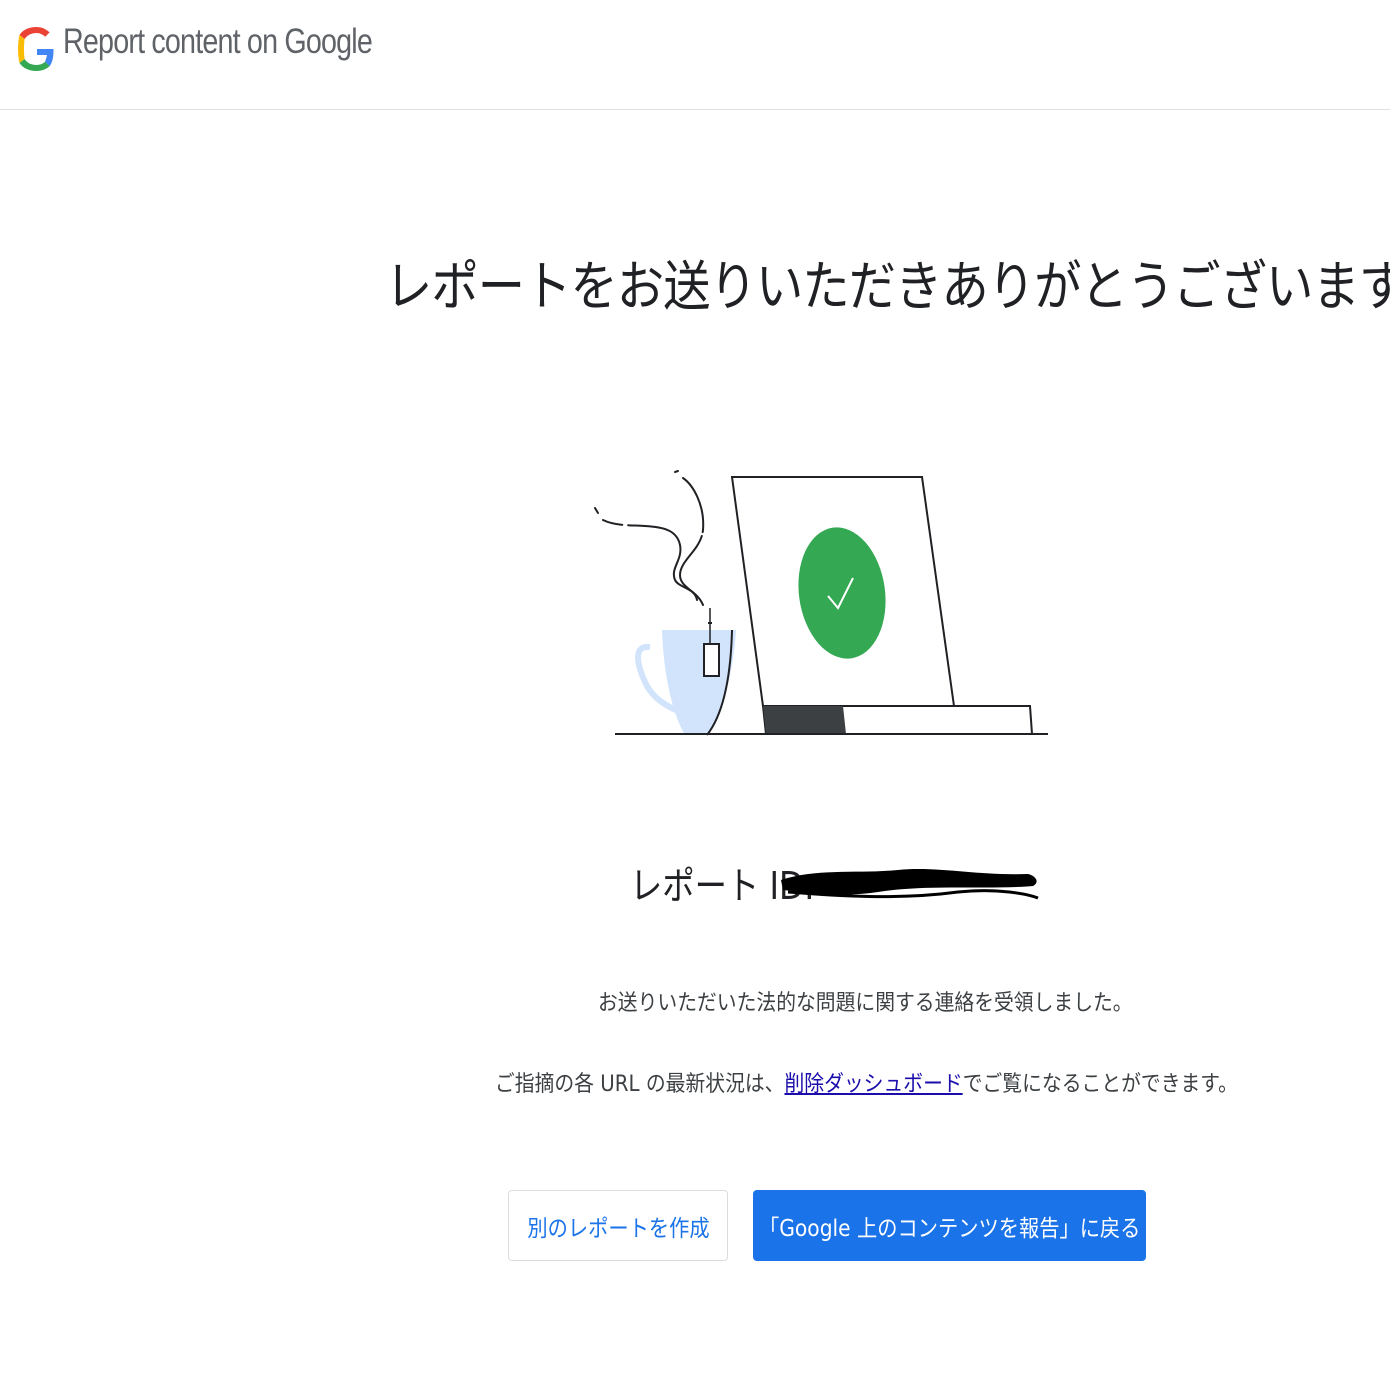 The height and width of the screenshot is (1390, 1390). What do you see at coordinates (882, 605) in the screenshot?
I see `laptop-icon` at bounding box center [882, 605].